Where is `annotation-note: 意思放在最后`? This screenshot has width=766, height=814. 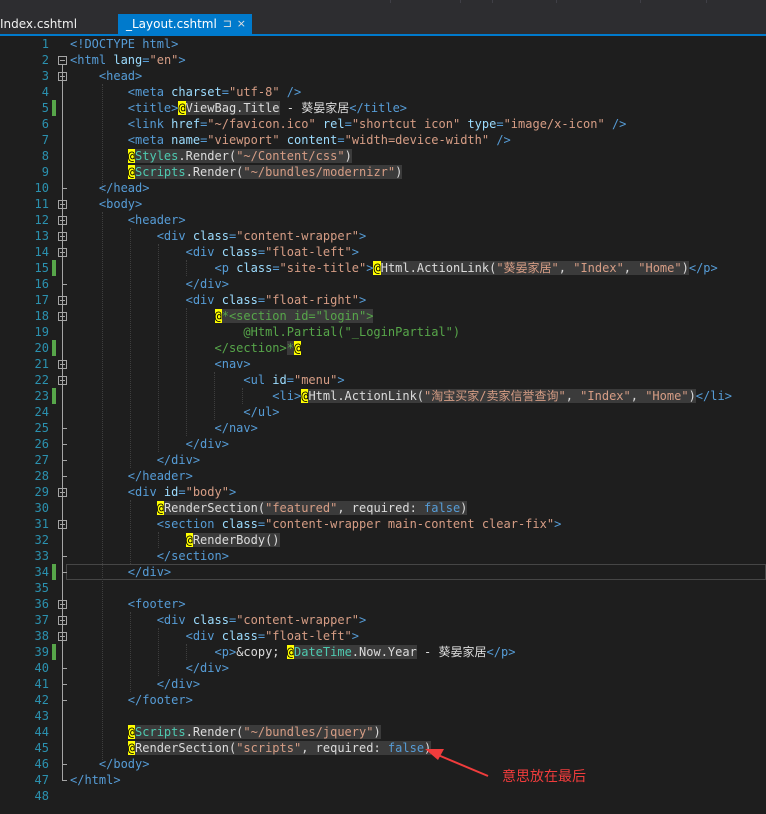
annotation-note: 意思放在最后 is located at coordinates (544, 777).